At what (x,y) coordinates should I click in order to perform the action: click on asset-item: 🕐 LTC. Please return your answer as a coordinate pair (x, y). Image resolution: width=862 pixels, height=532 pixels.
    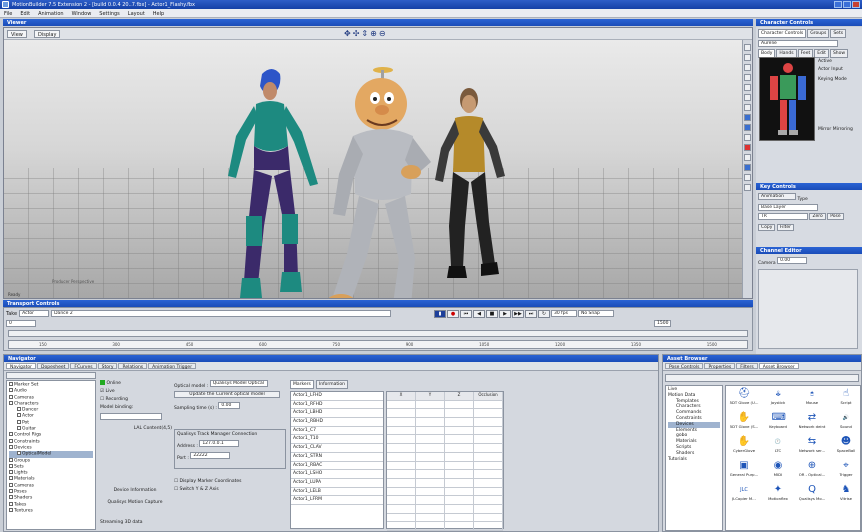
    Looking at the image, I should click on (778, 447).